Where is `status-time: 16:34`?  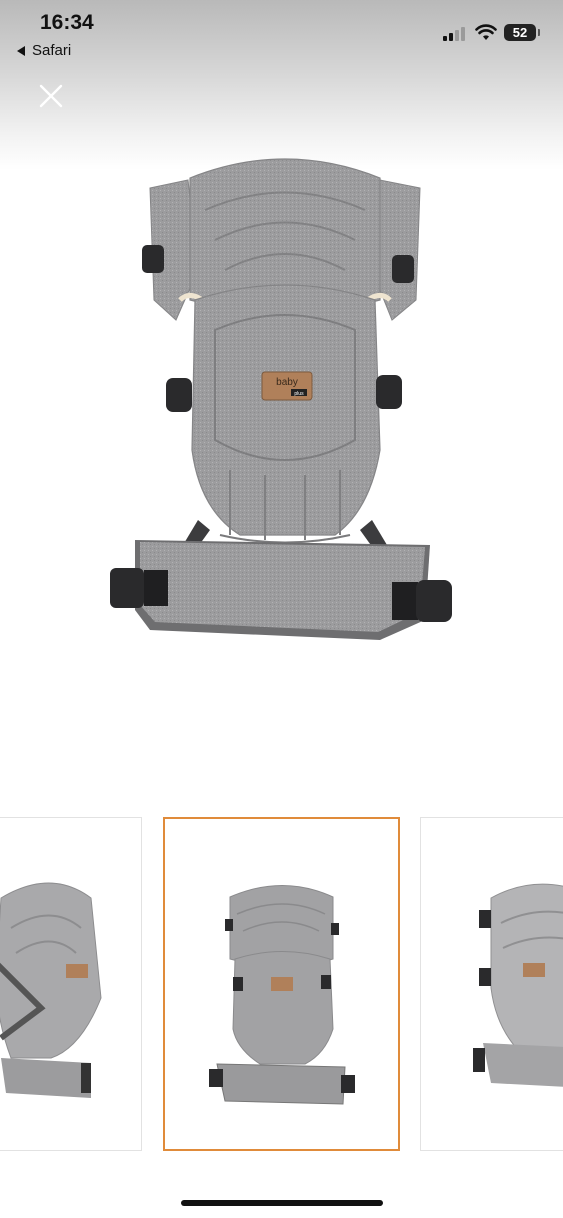 status-time: 16:34 is located at coordinates (67, 22).